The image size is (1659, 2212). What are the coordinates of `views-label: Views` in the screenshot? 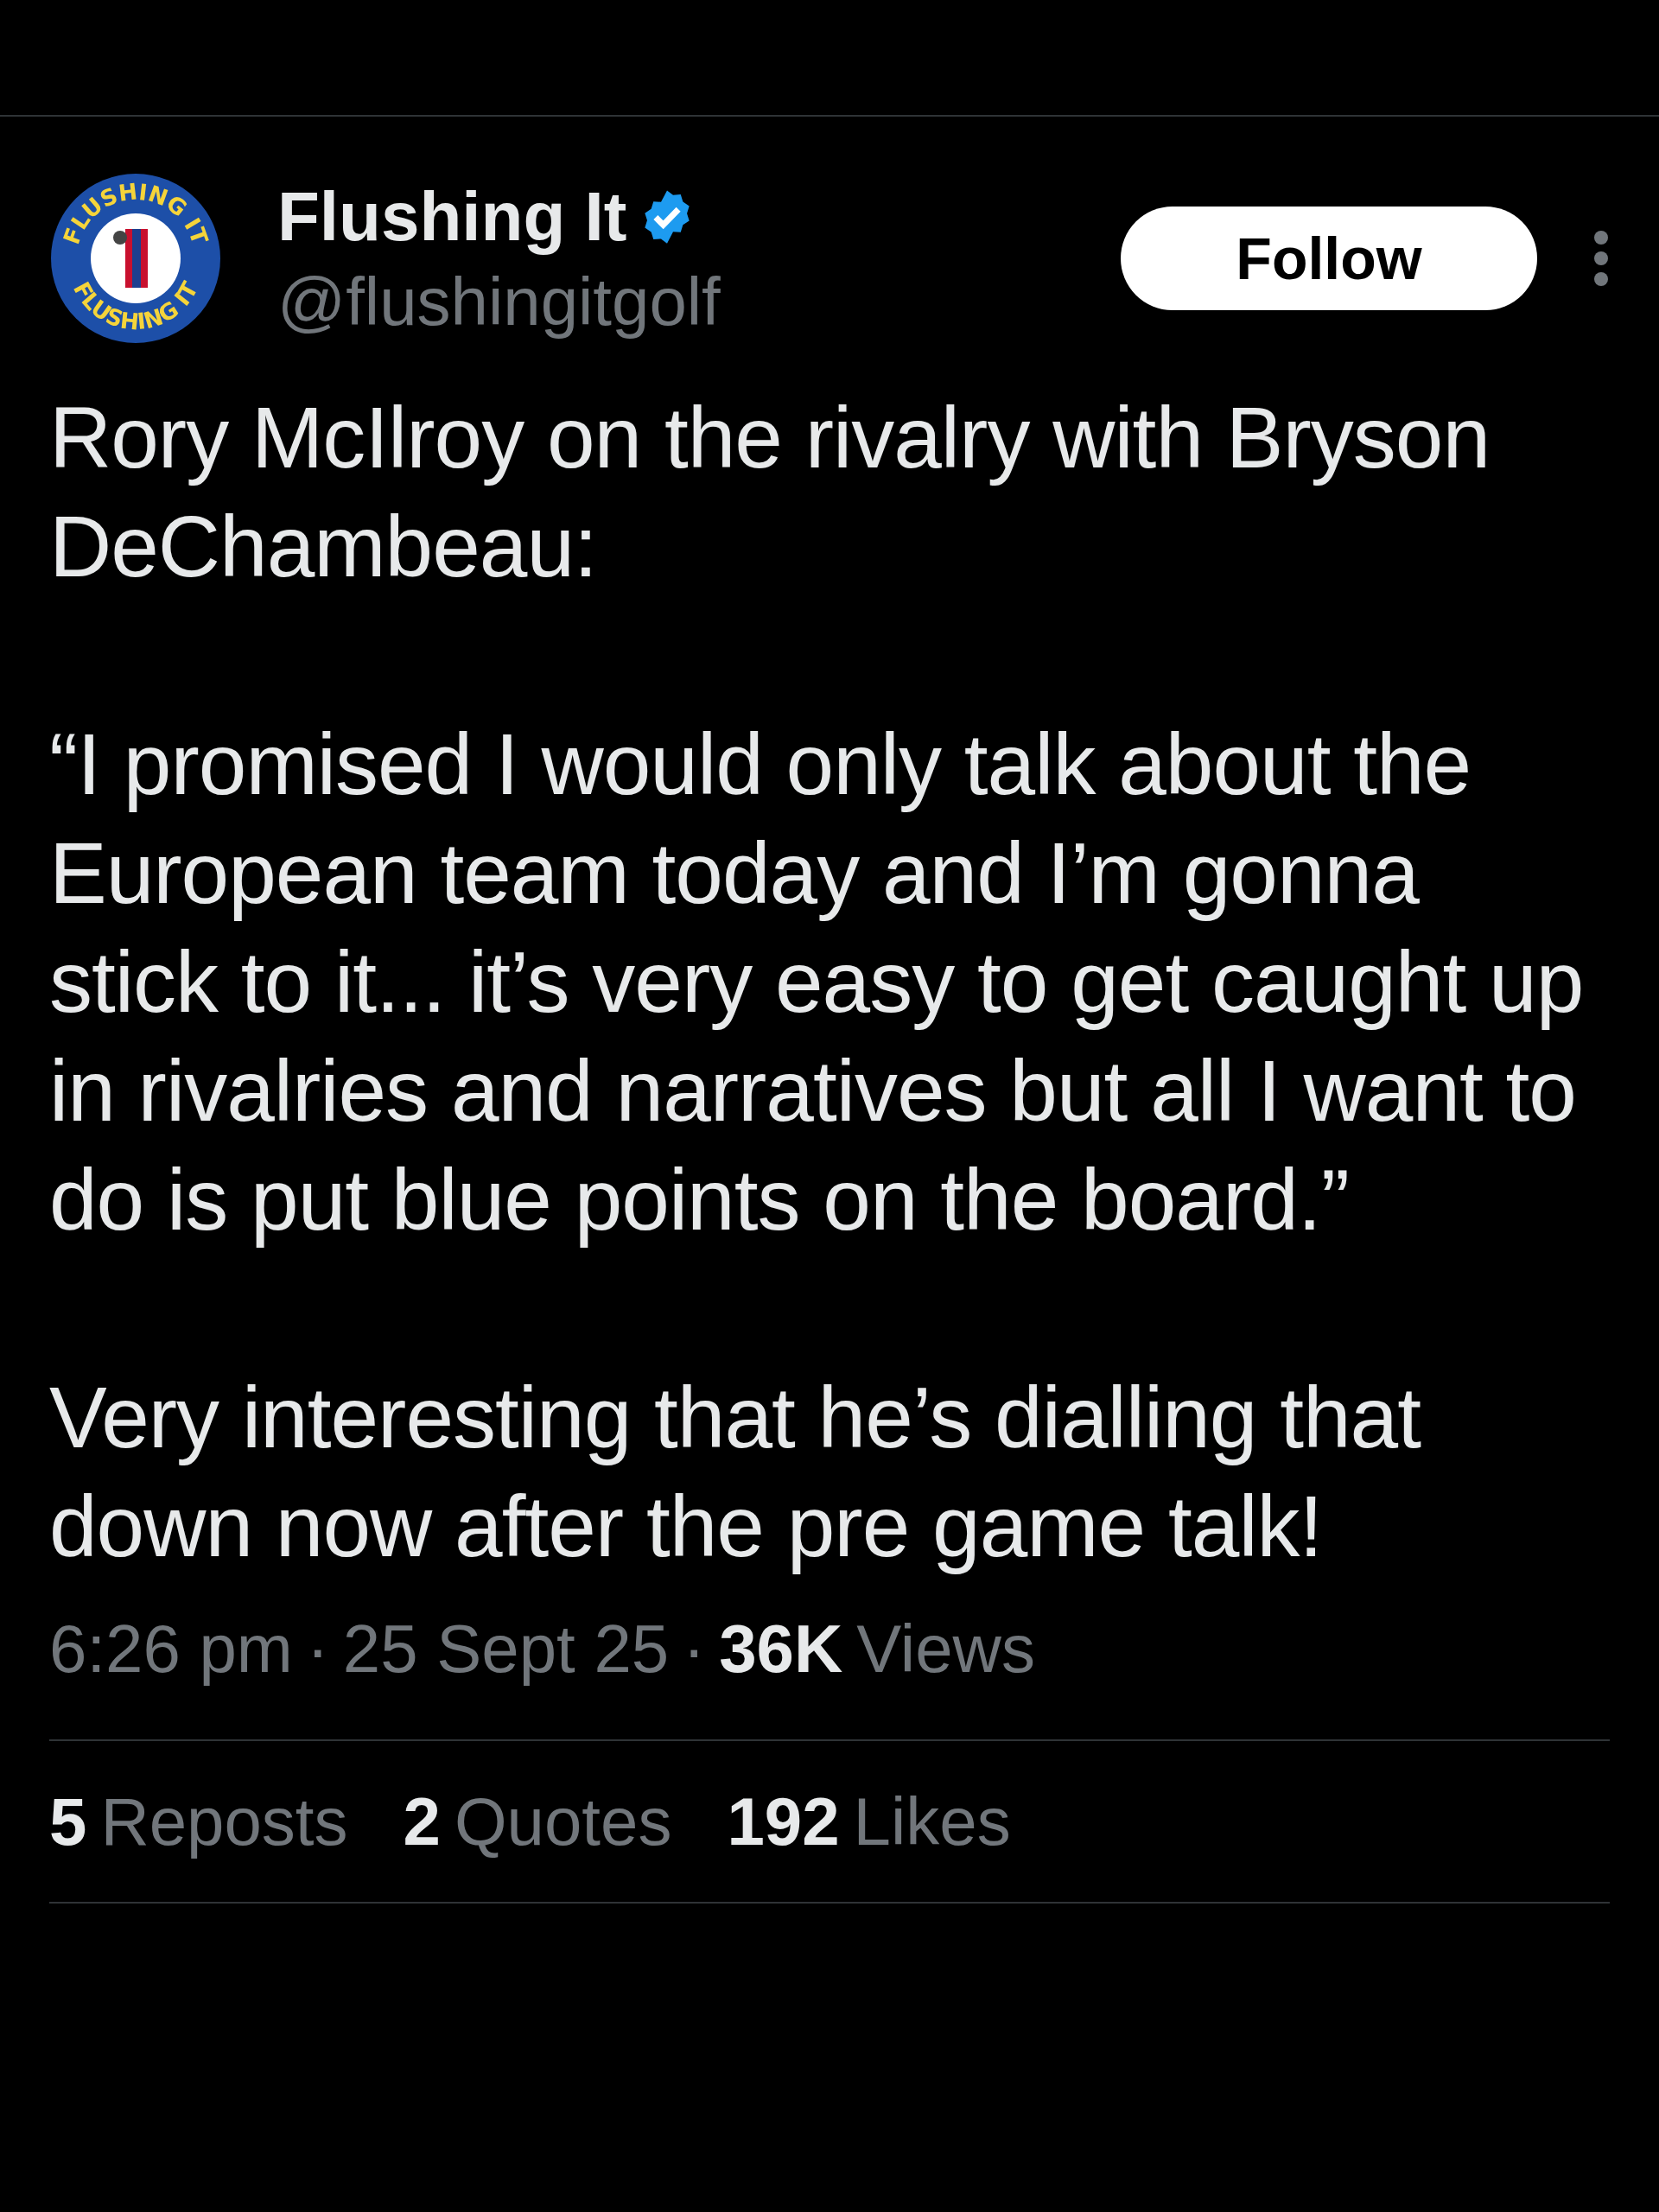 It's located at (945, 1649).